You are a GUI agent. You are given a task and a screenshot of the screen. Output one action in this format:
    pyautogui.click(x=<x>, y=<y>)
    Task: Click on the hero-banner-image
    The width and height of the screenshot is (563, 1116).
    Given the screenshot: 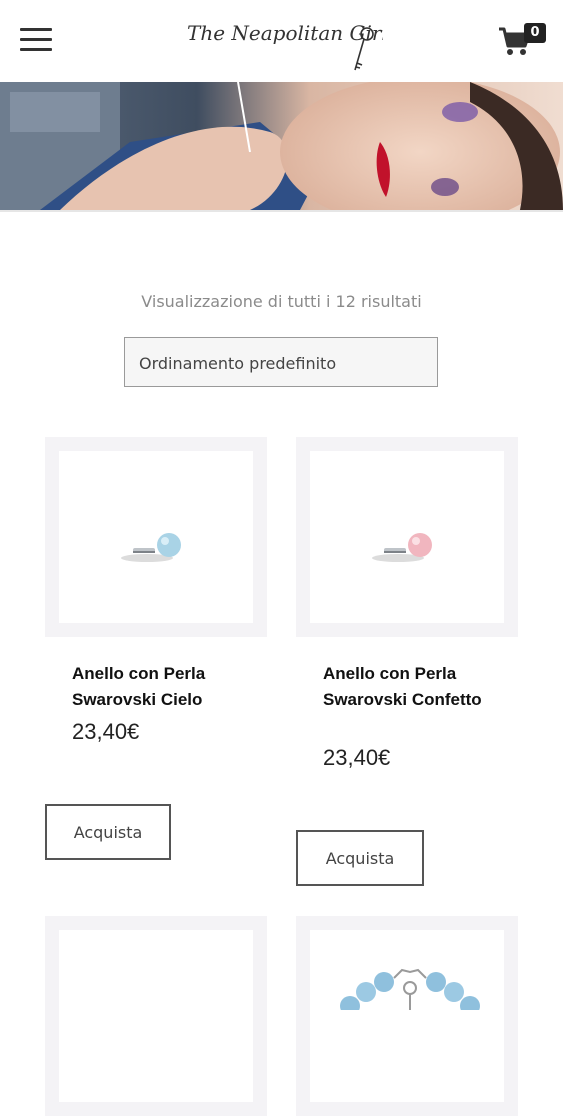 What is the action you would take?
    pyautogui.click(x=281, y=146)
    